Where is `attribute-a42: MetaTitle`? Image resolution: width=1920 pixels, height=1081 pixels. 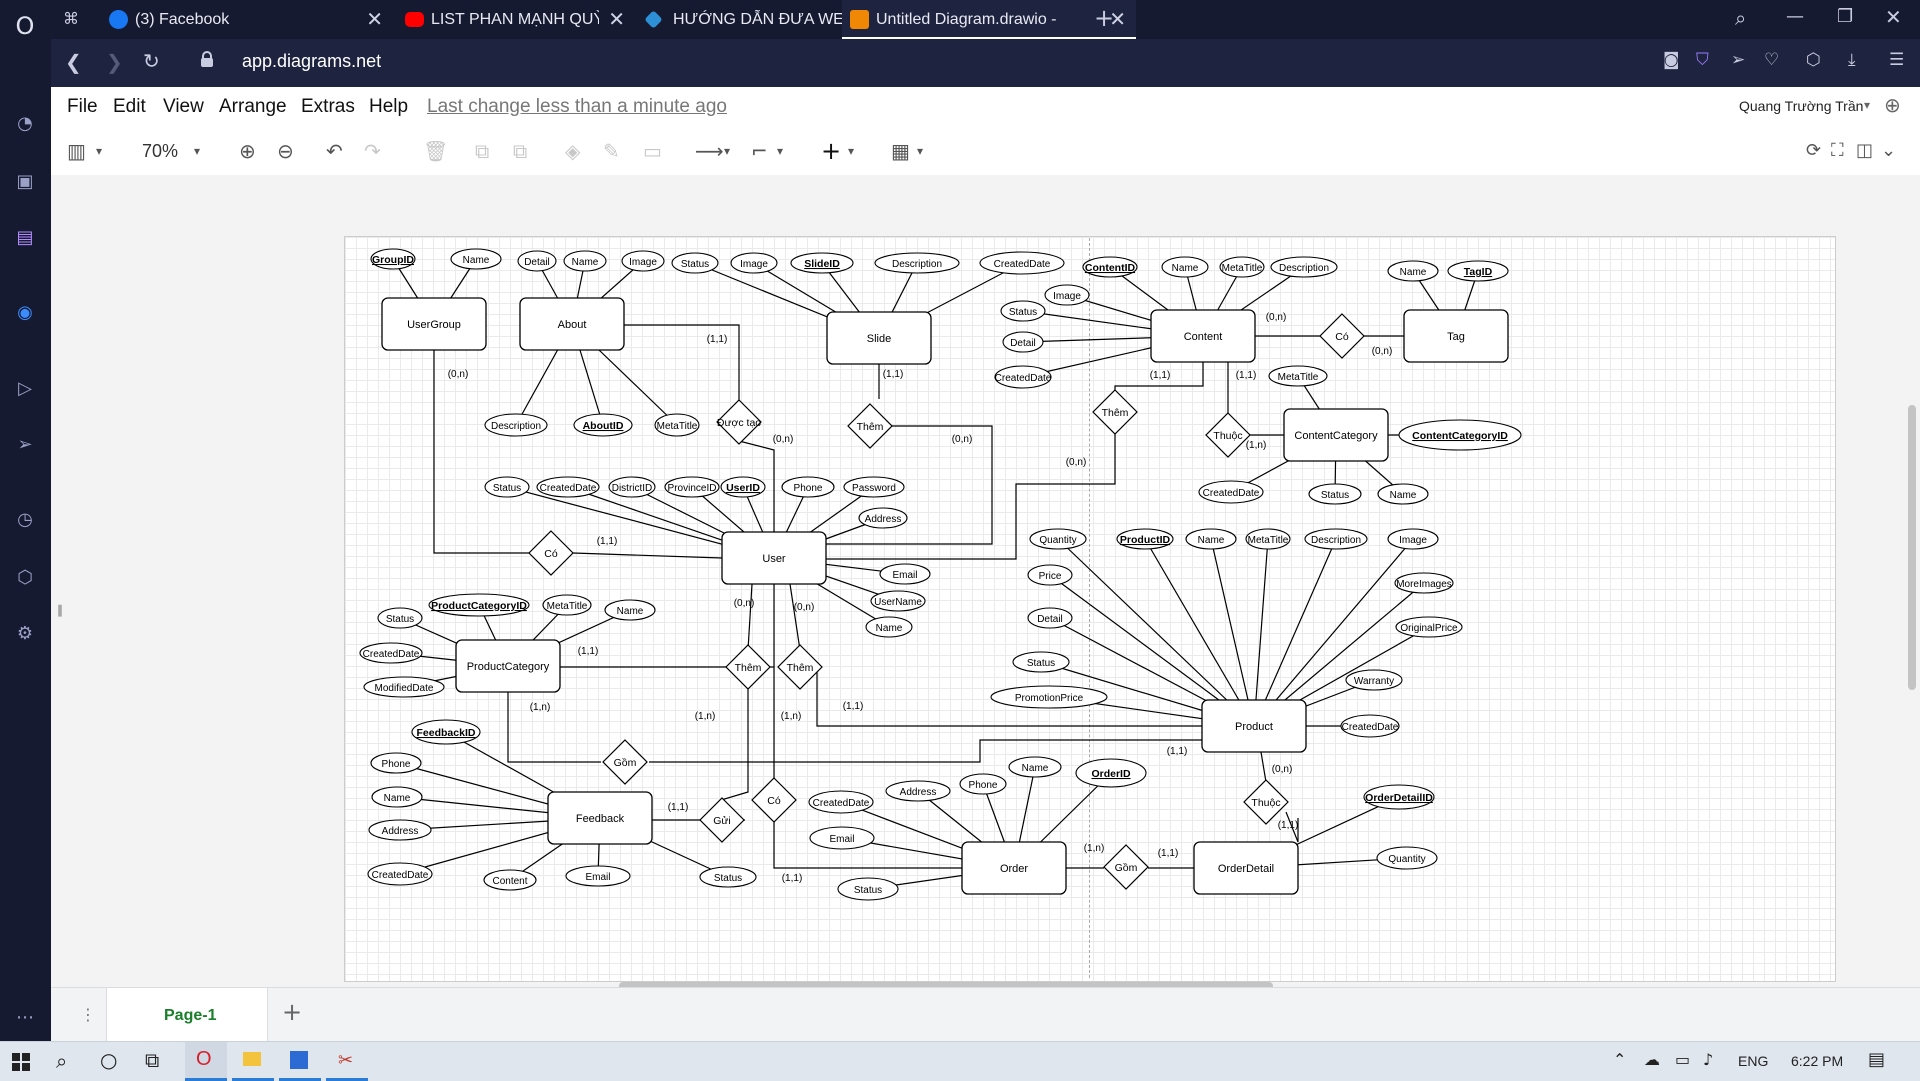
attribute-a42: MetaTitle is located at coordinates (567, 605).